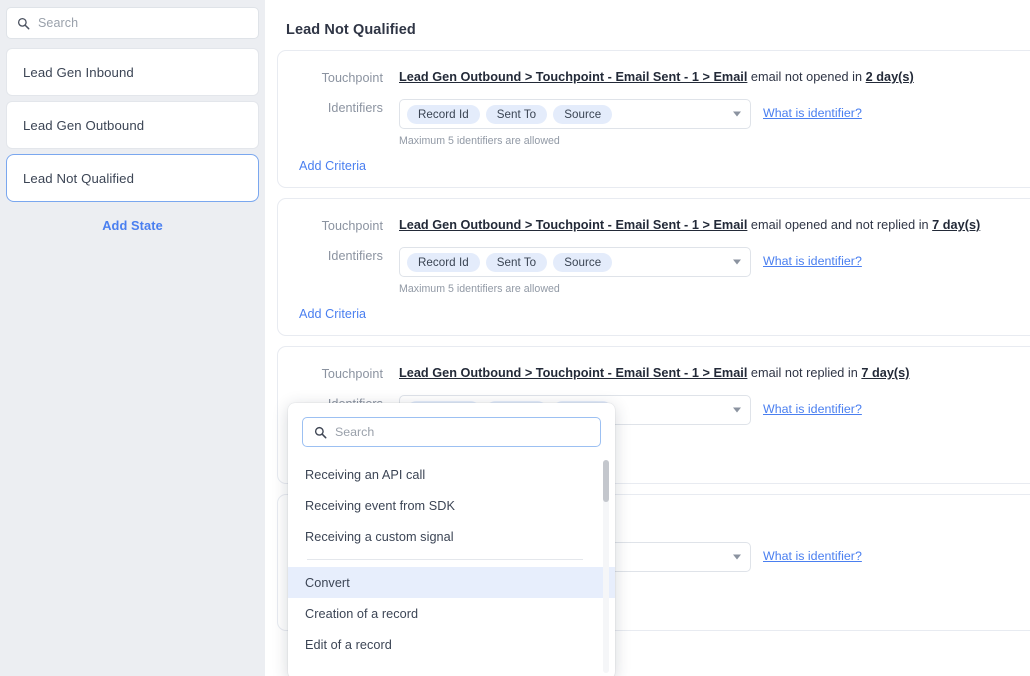  What do you see at coordinates (78, 72) in the screenshot?
I see `state-item-label: Lead Gen Inbound` at bounding box center [78, 72].